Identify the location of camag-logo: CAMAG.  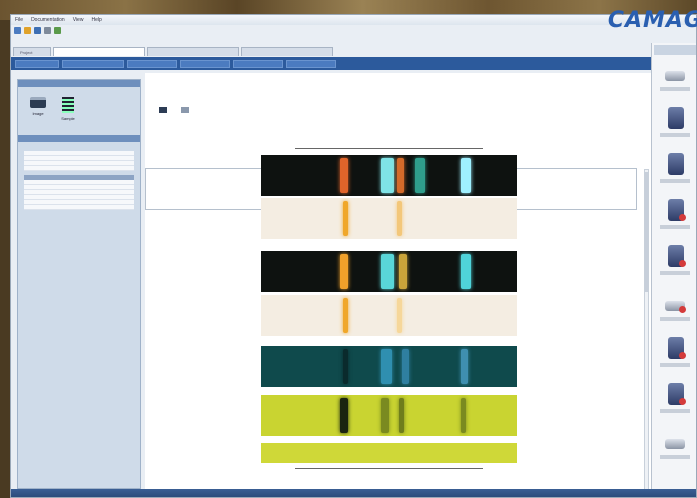
(652, 20).